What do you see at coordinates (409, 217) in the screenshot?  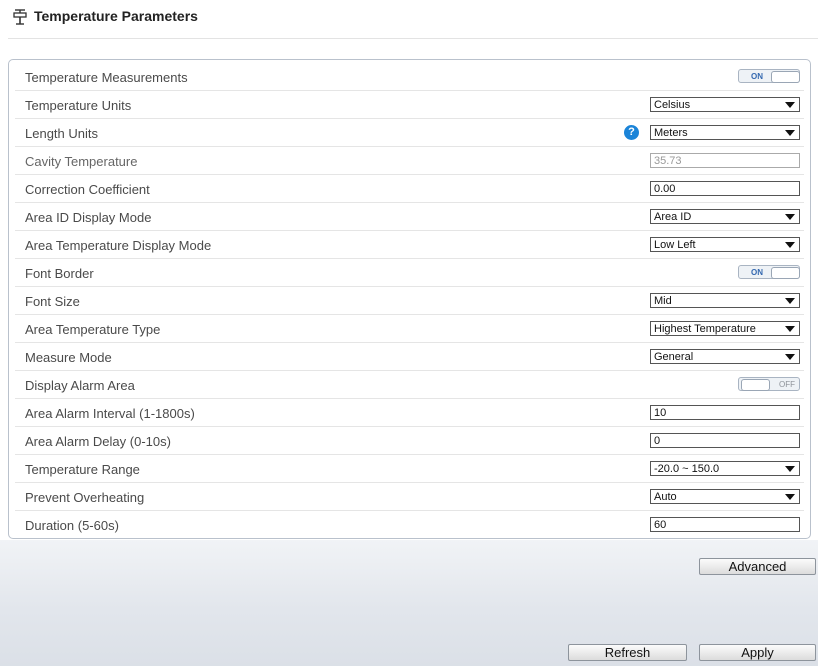 I see `row-area-id-display-mode: Area ID Display Mode Area ID` at bounding box center [409, 217].